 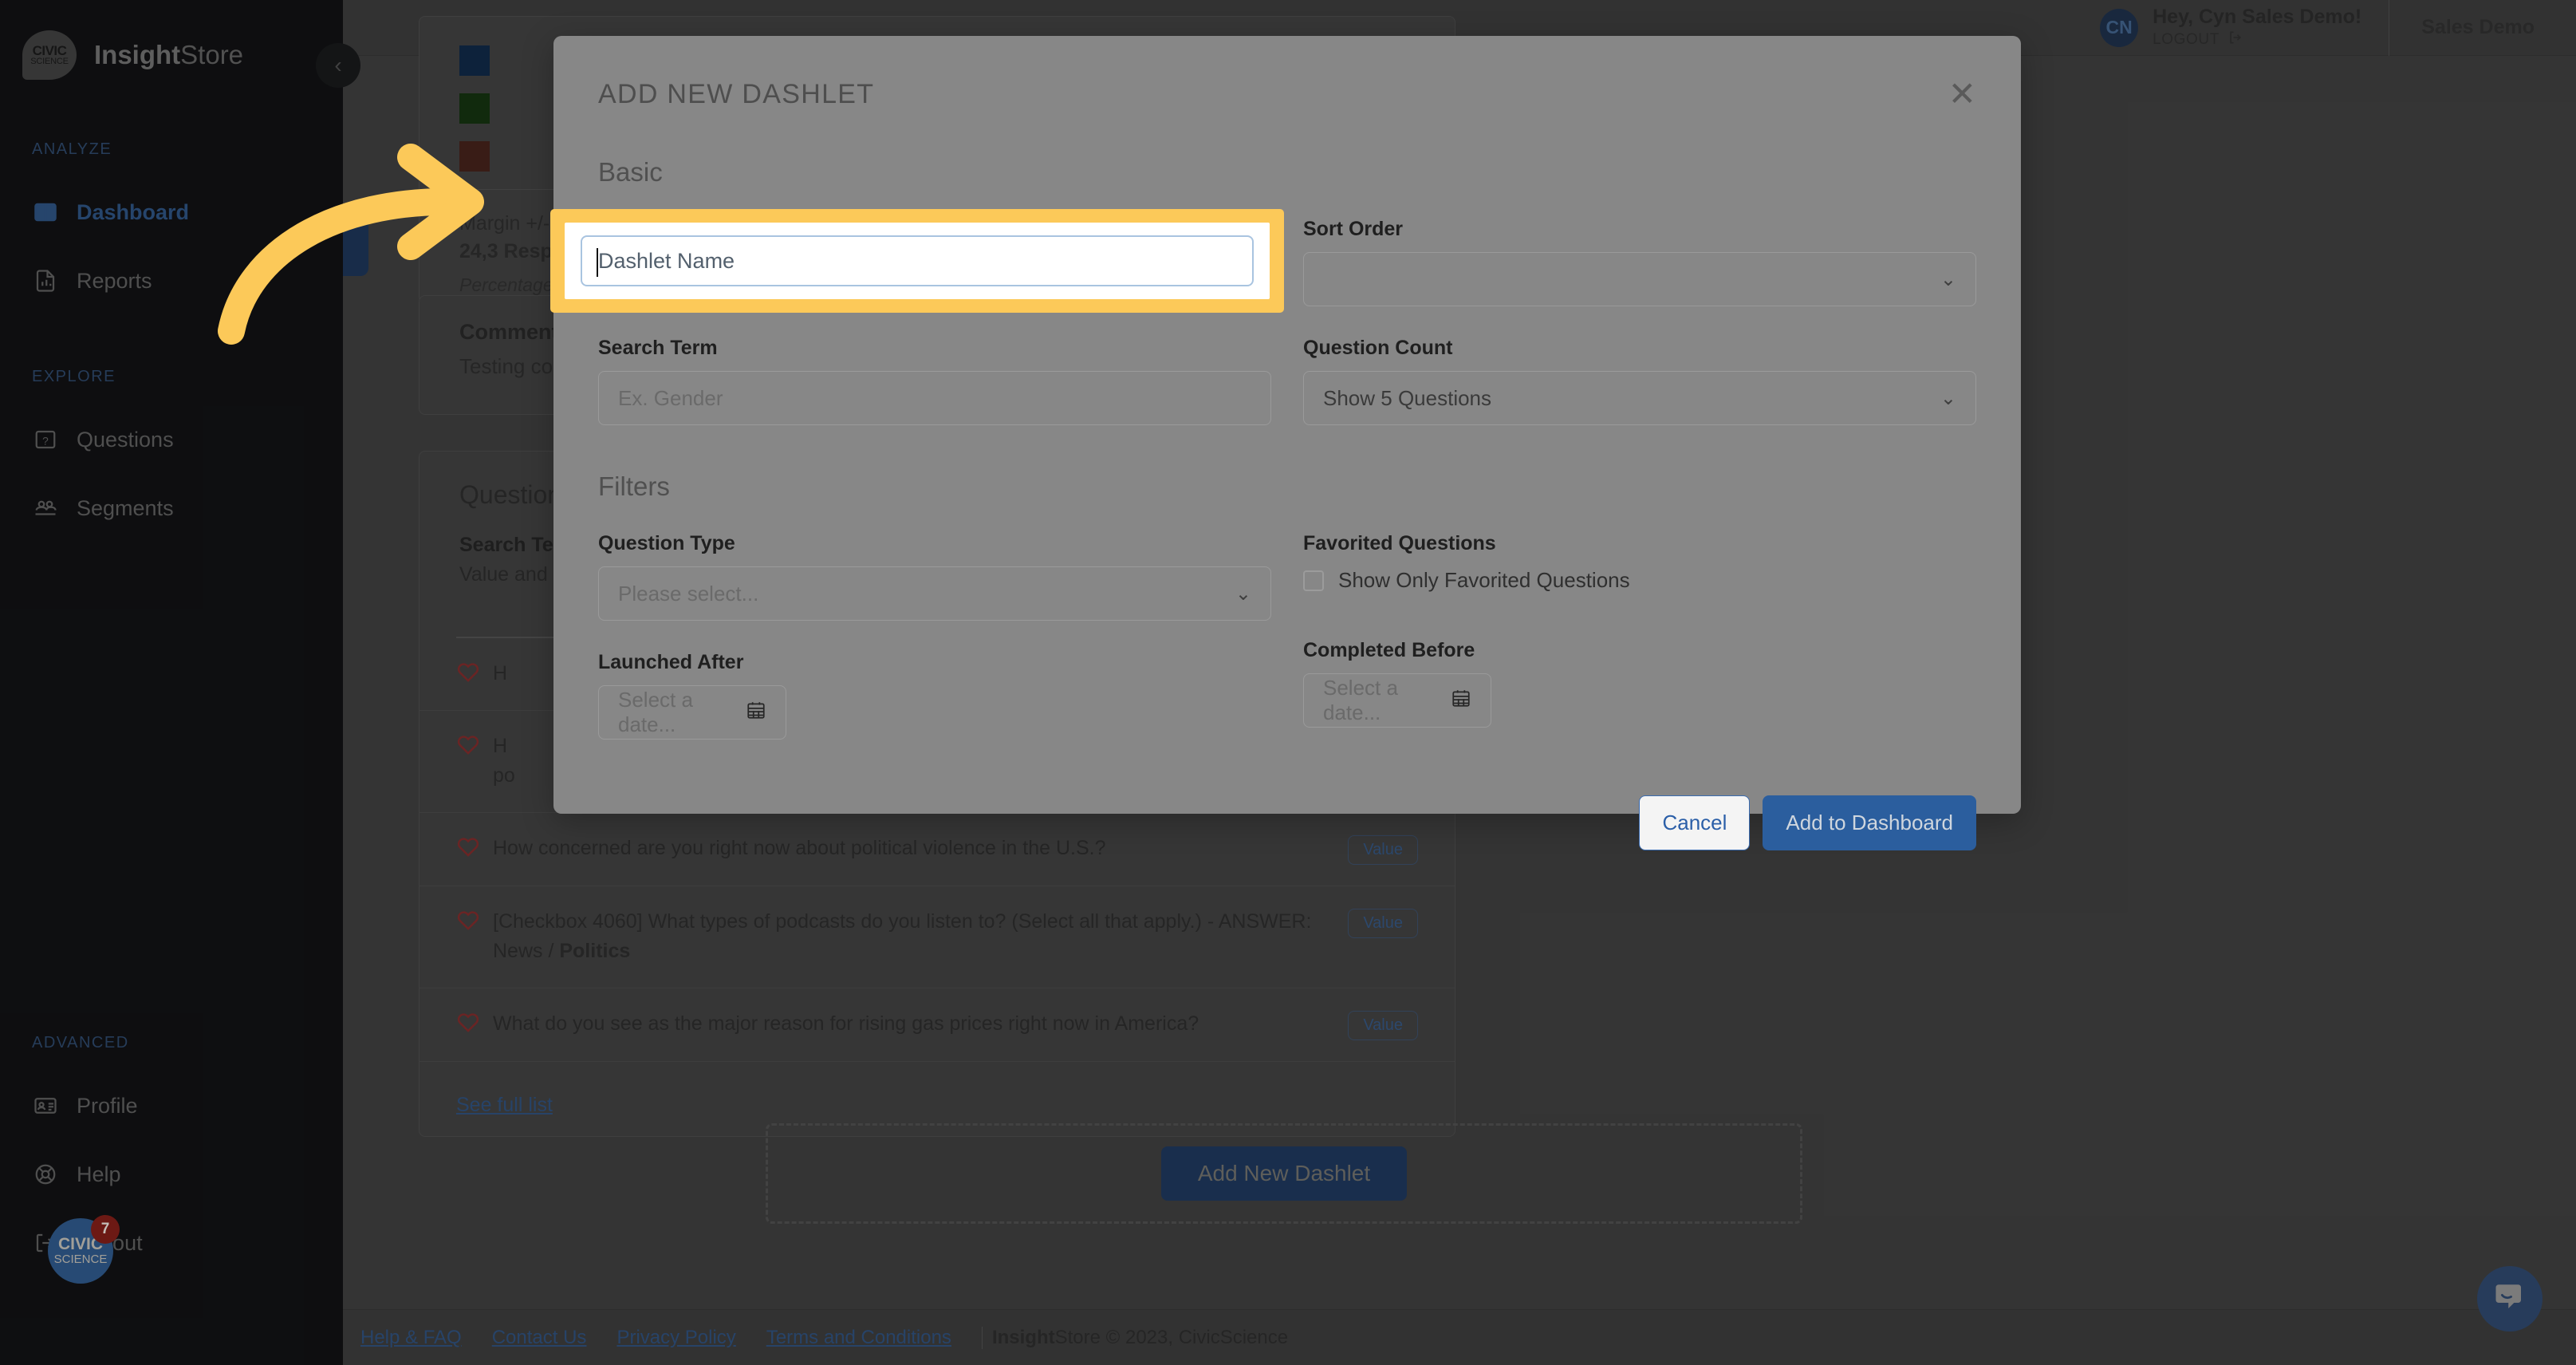 I want to click on text-caret, so click(x=597, y=262).